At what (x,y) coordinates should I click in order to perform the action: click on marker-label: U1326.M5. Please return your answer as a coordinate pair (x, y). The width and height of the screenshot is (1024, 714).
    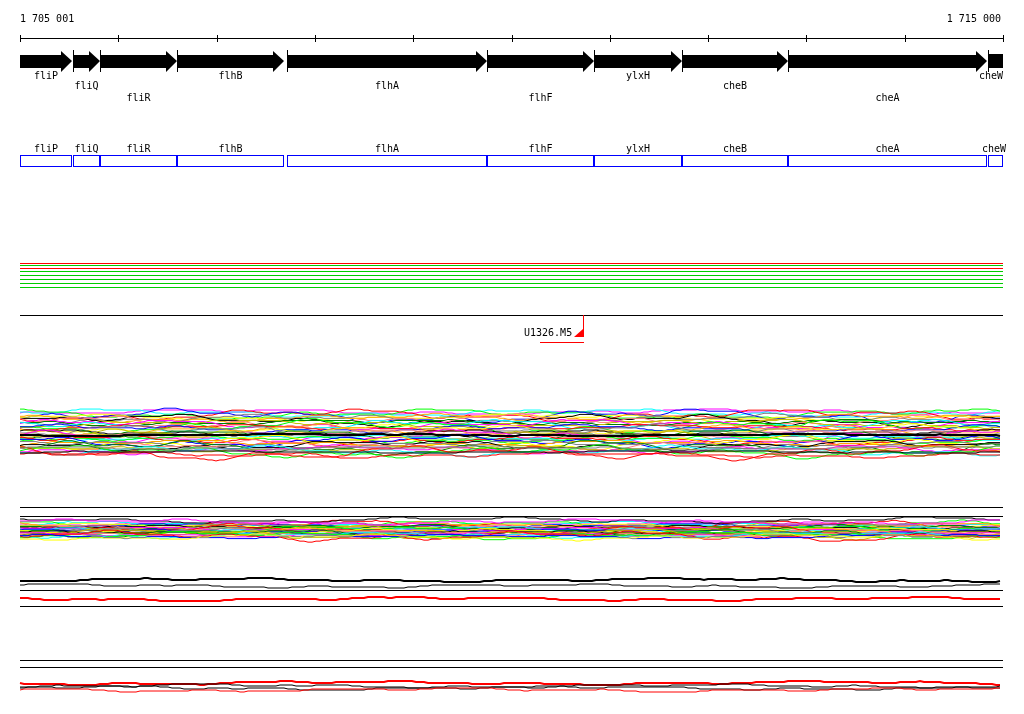
    Looking at the image, I should click on (548, 332).